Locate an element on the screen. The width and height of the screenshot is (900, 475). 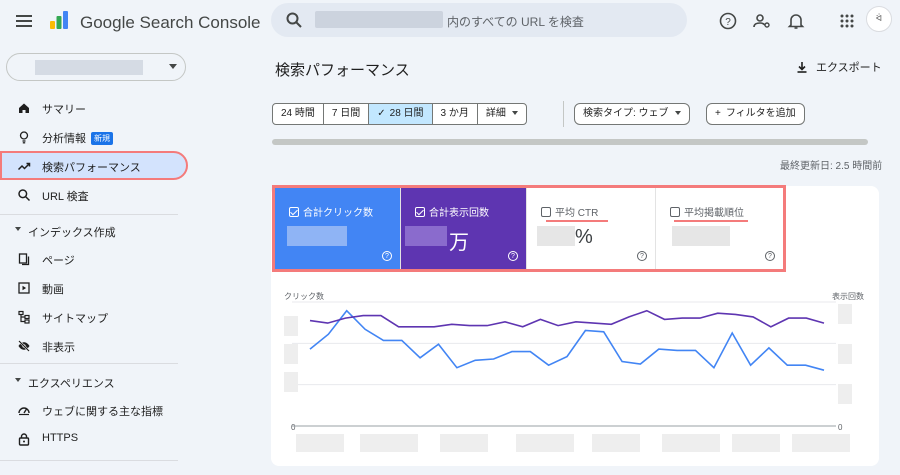
checkbox-unchecked-icon is located at coordinates (546, 212).